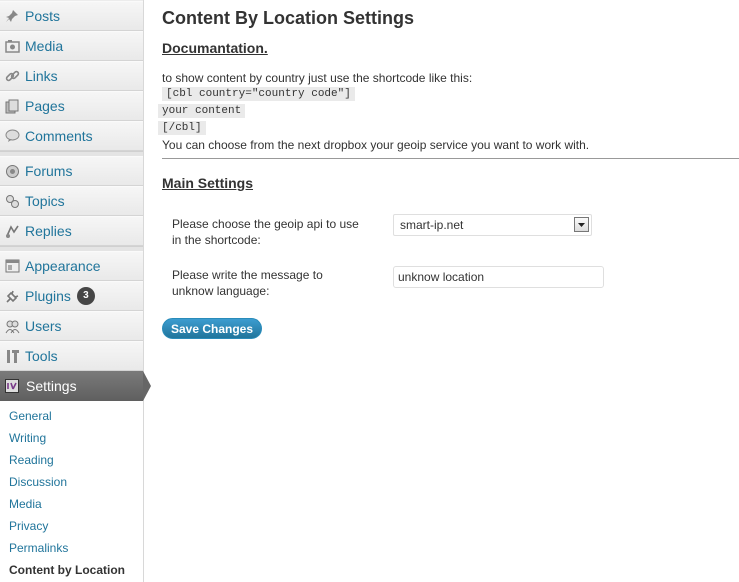  Describe the element at coordinates (12, 356) in the screenshot. I see `tools-icon` at that location.